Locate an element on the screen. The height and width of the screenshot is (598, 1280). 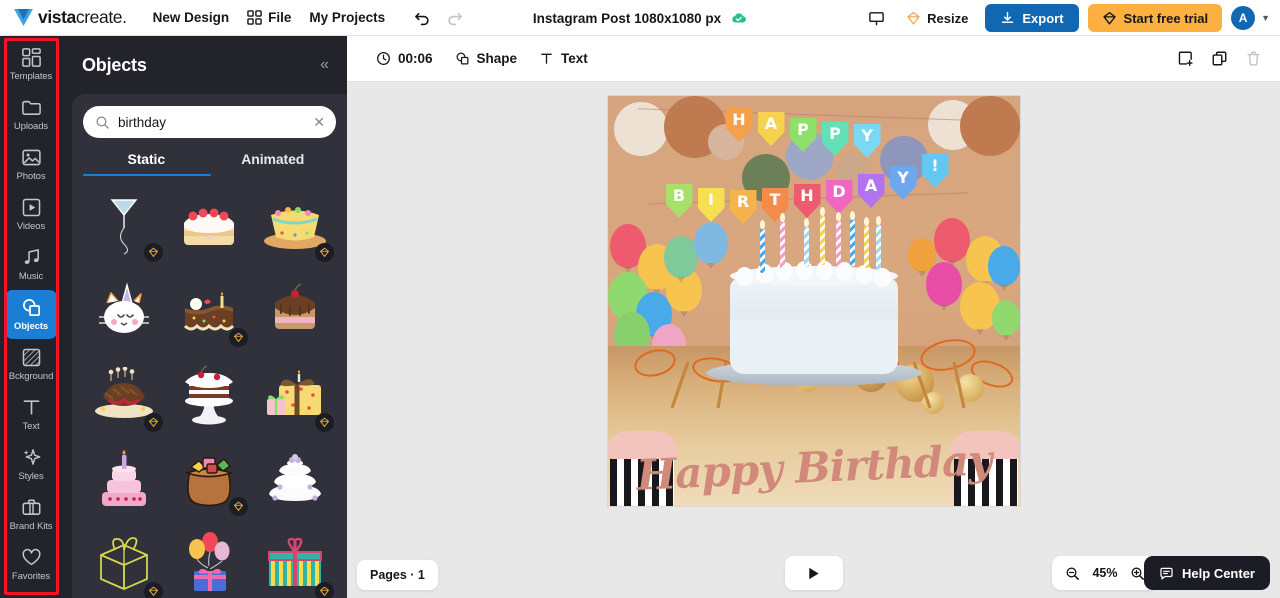
duplicate-button is located at coordinates (1219, 59).